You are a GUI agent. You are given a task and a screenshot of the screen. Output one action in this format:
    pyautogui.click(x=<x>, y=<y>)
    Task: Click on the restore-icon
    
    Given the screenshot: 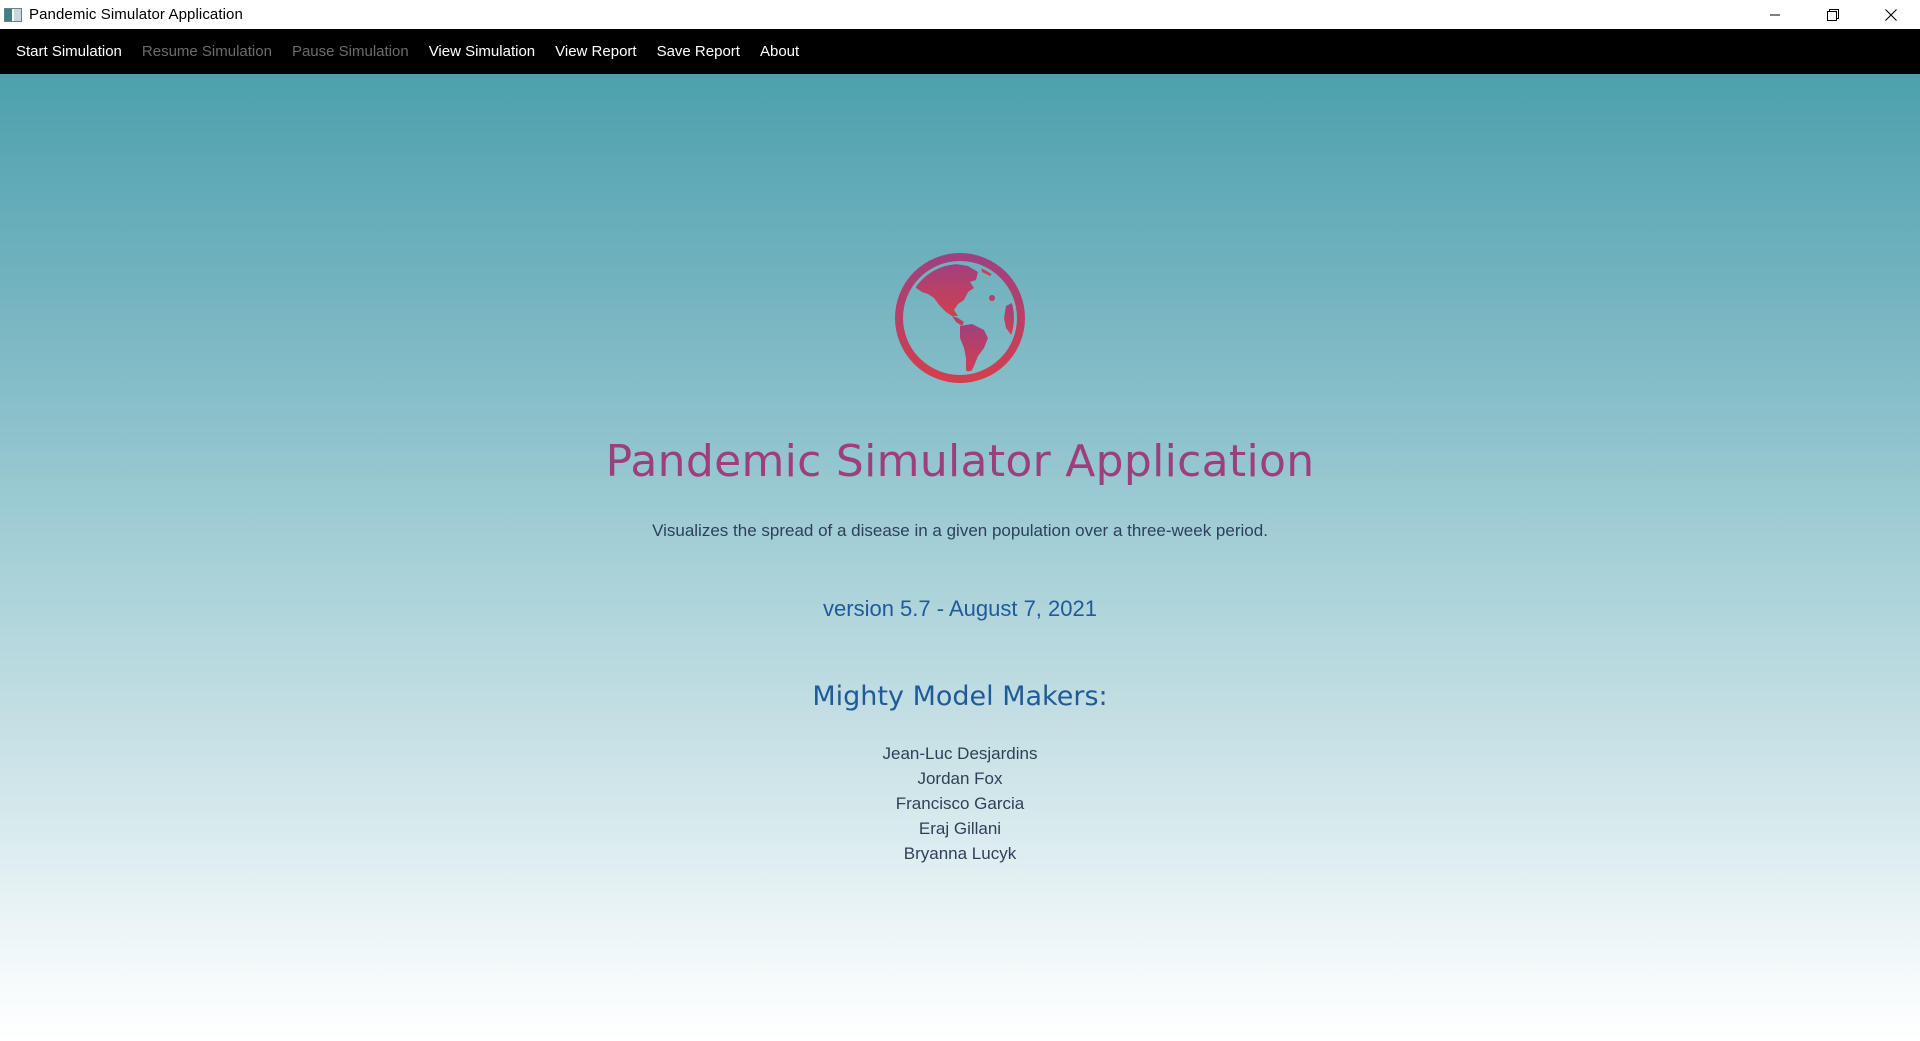 What is the action you would take?
    pyautogui.click(x=1833, y=14)
    